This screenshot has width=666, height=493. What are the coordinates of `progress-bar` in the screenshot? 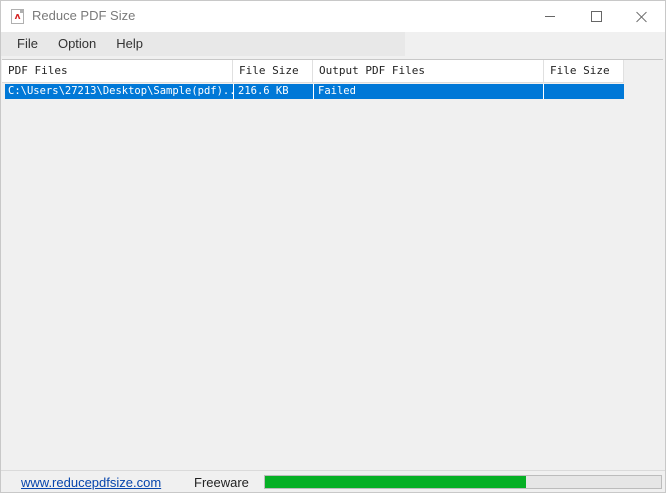 It's located at (463, 482).